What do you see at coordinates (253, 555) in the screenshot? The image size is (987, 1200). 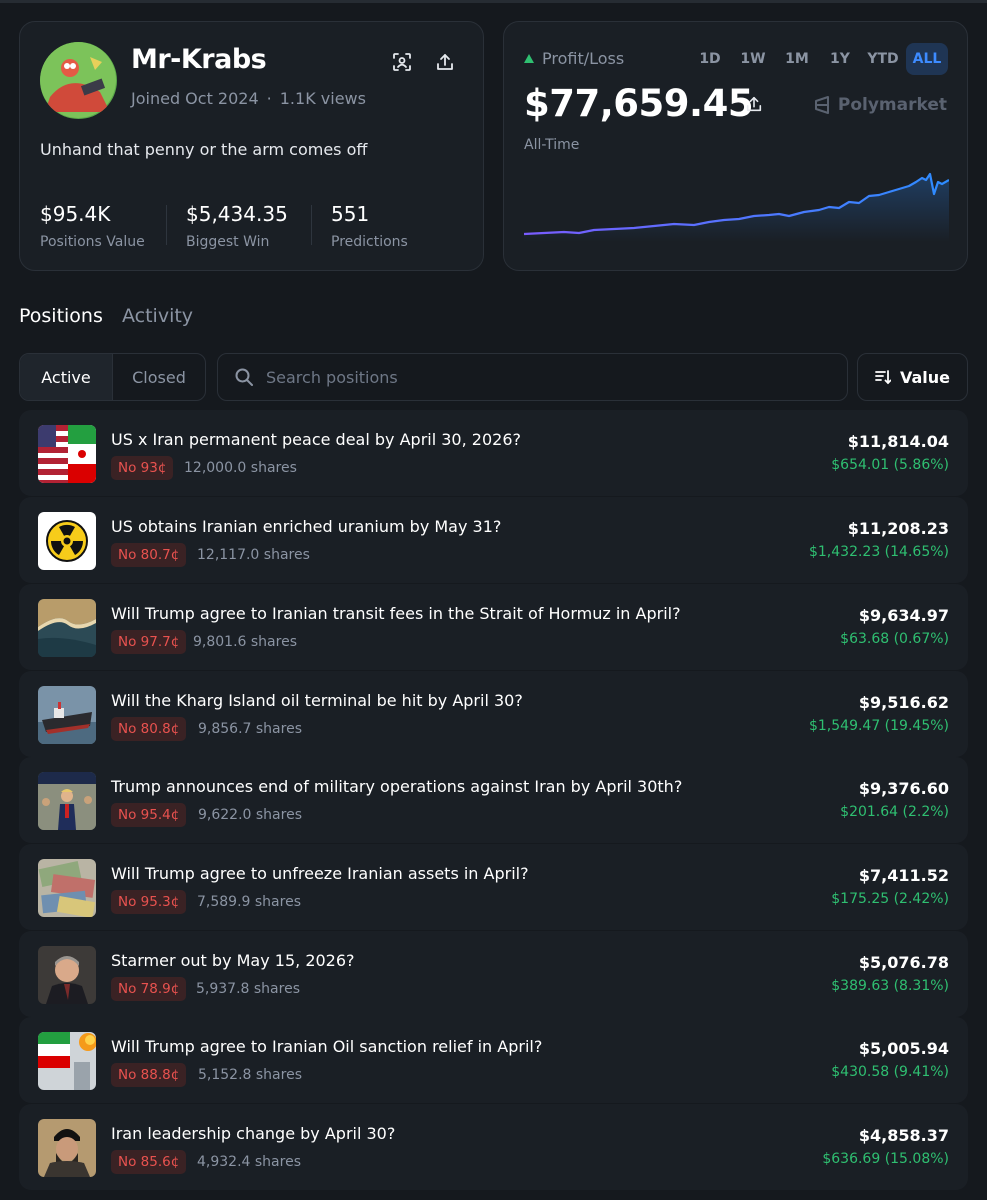 I see `share-count: 12,117.0 shares` at bounding box center [253, 555].